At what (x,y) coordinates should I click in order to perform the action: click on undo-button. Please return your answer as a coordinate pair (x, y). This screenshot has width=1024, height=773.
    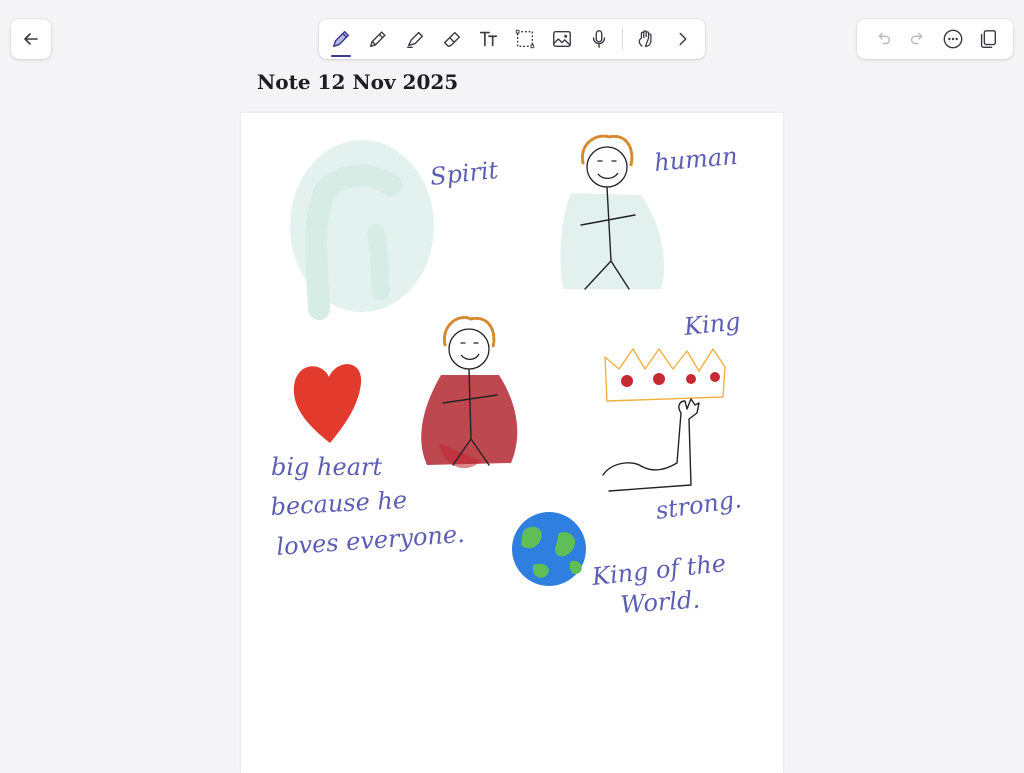
    Looking at the image, I should click on (883, 39).